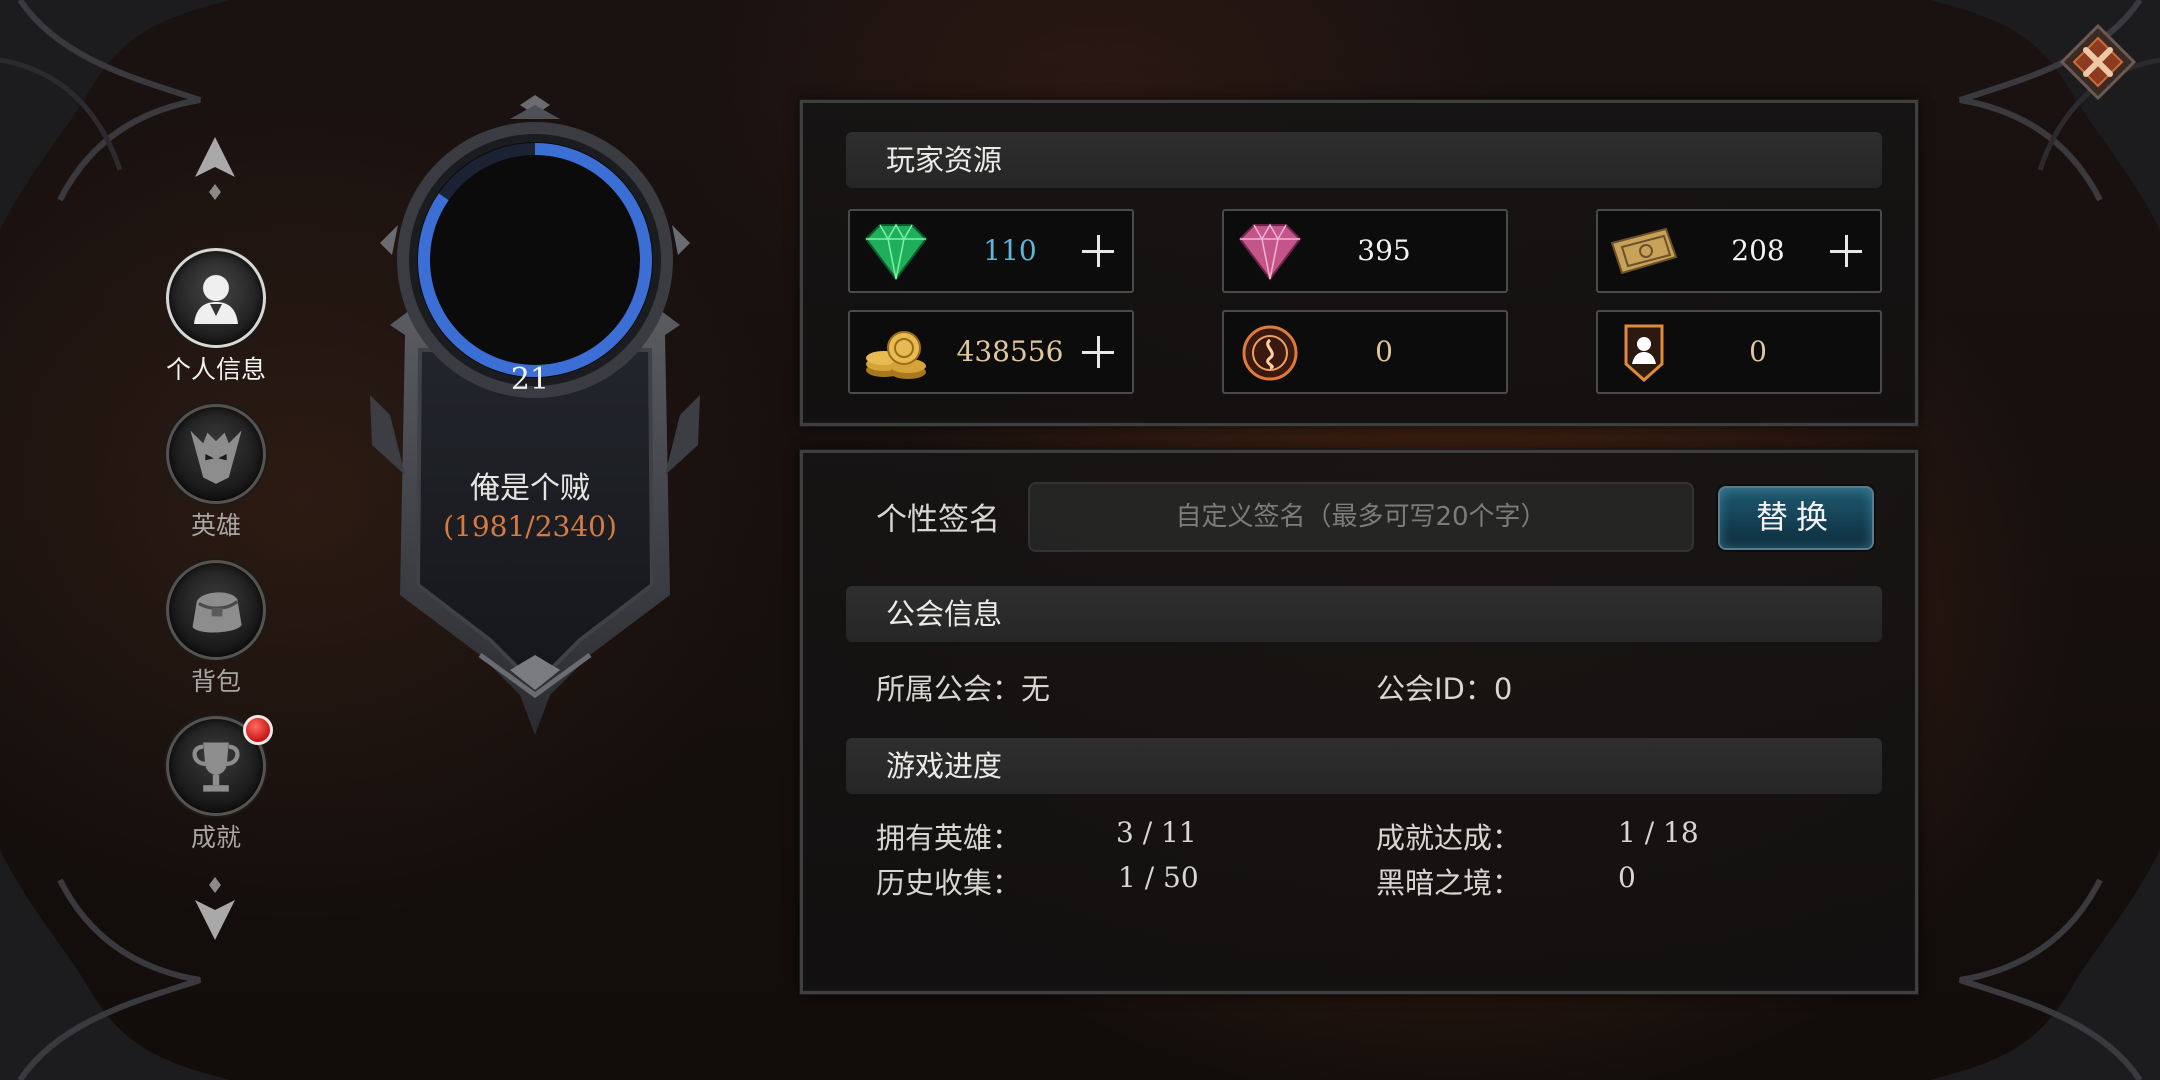 The width and height of the screenshot is (2160, 1080). I want to click on pink-diamond-icon, so click(1270, 252).